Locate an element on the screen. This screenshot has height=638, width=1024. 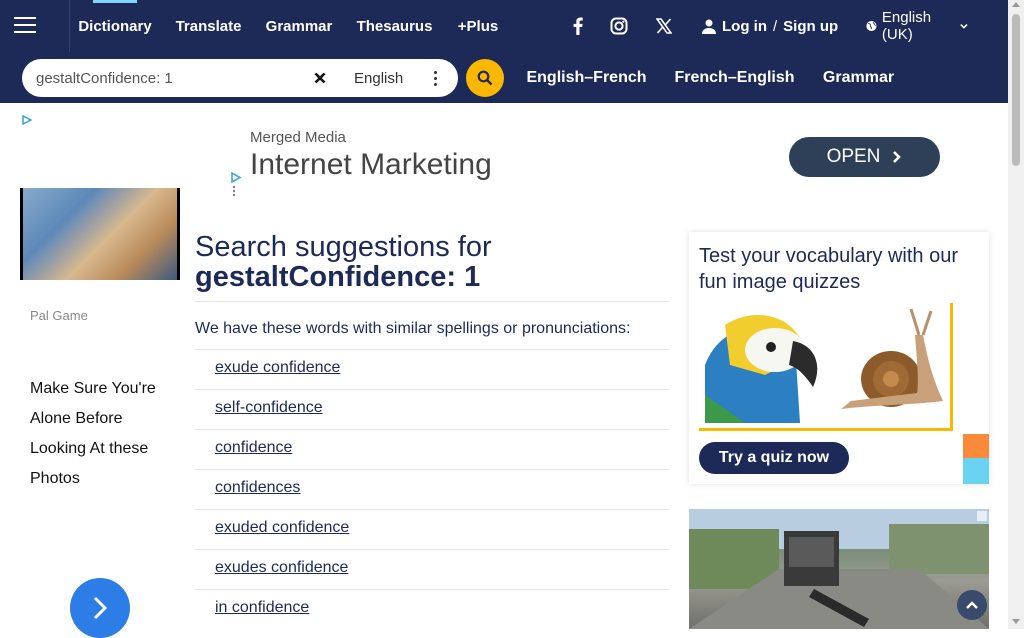
more-options-icon is located at coordinates (435, 78).